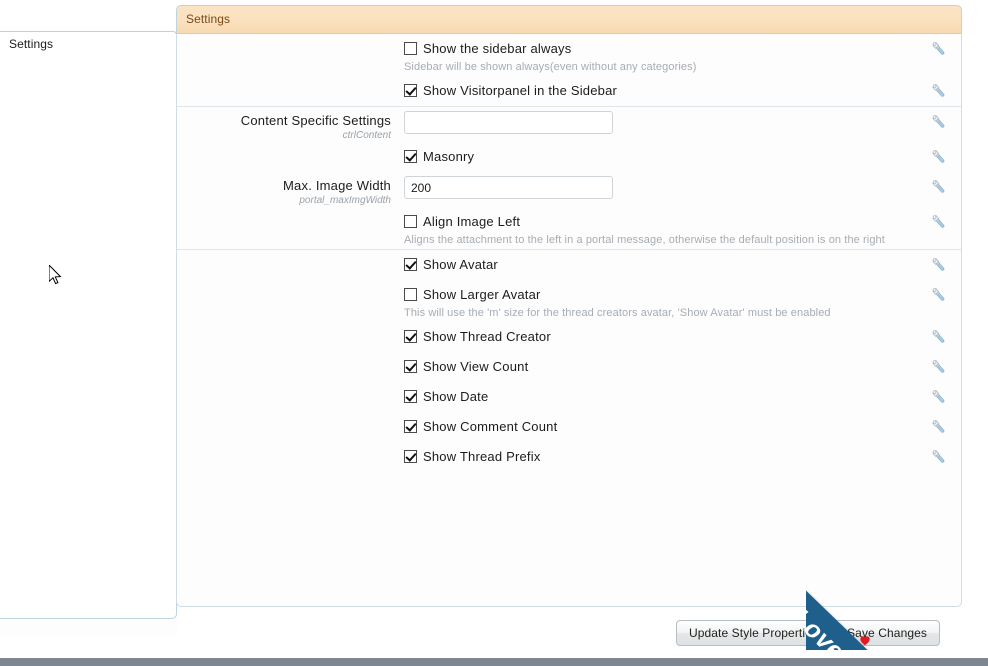  Describe the element at coordinates (659, 221) in the screenshot. I see `checkbox-row: Align Image Left` at that location.